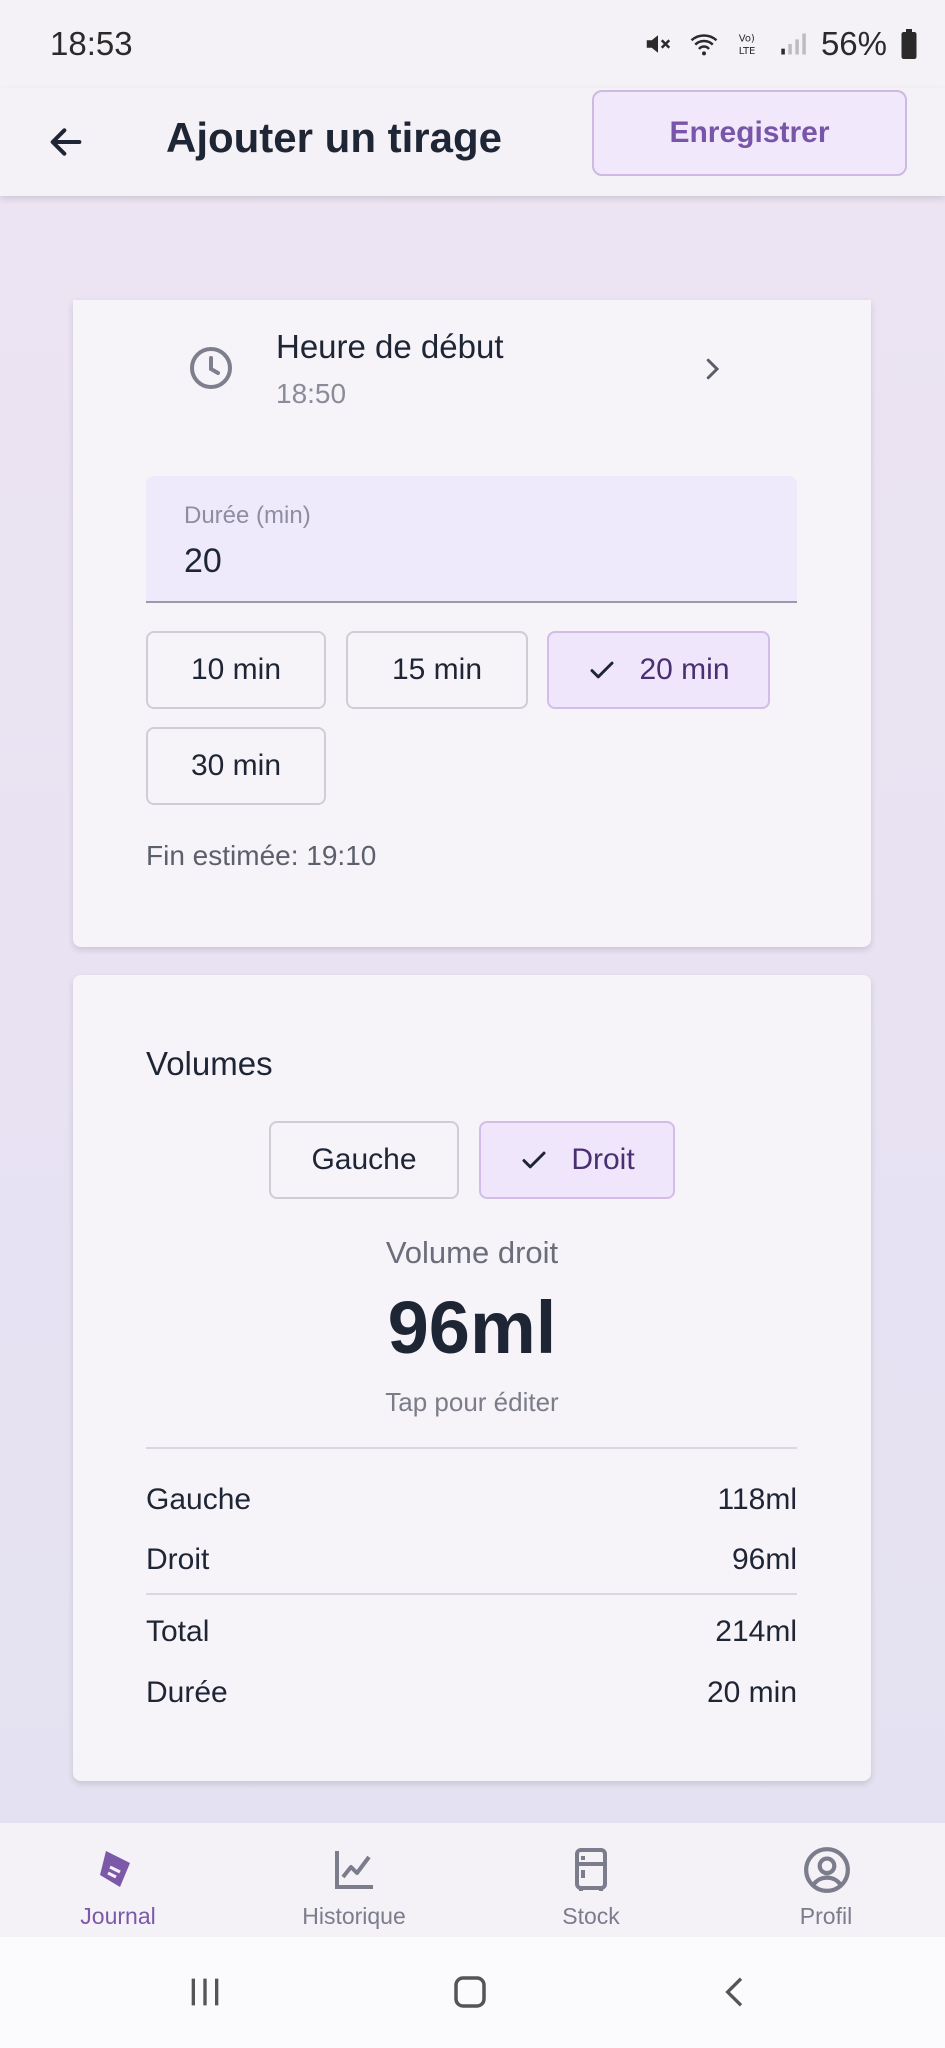 The width and height of the screenshot is (945, 2048). I want to click on recents-icon, so click(205, 1992).